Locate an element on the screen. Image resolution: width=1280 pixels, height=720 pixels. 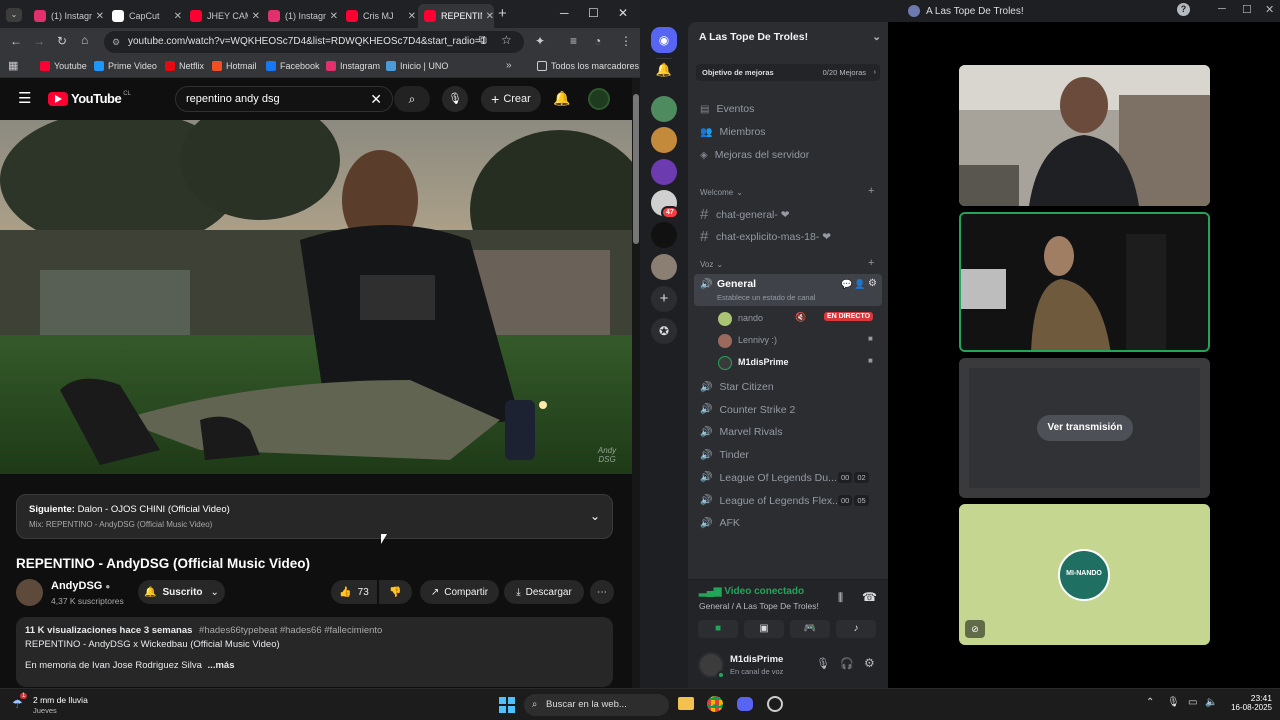
avatar-tile: MI-NANDO ⊘ is located at coordinates (1084, 574).